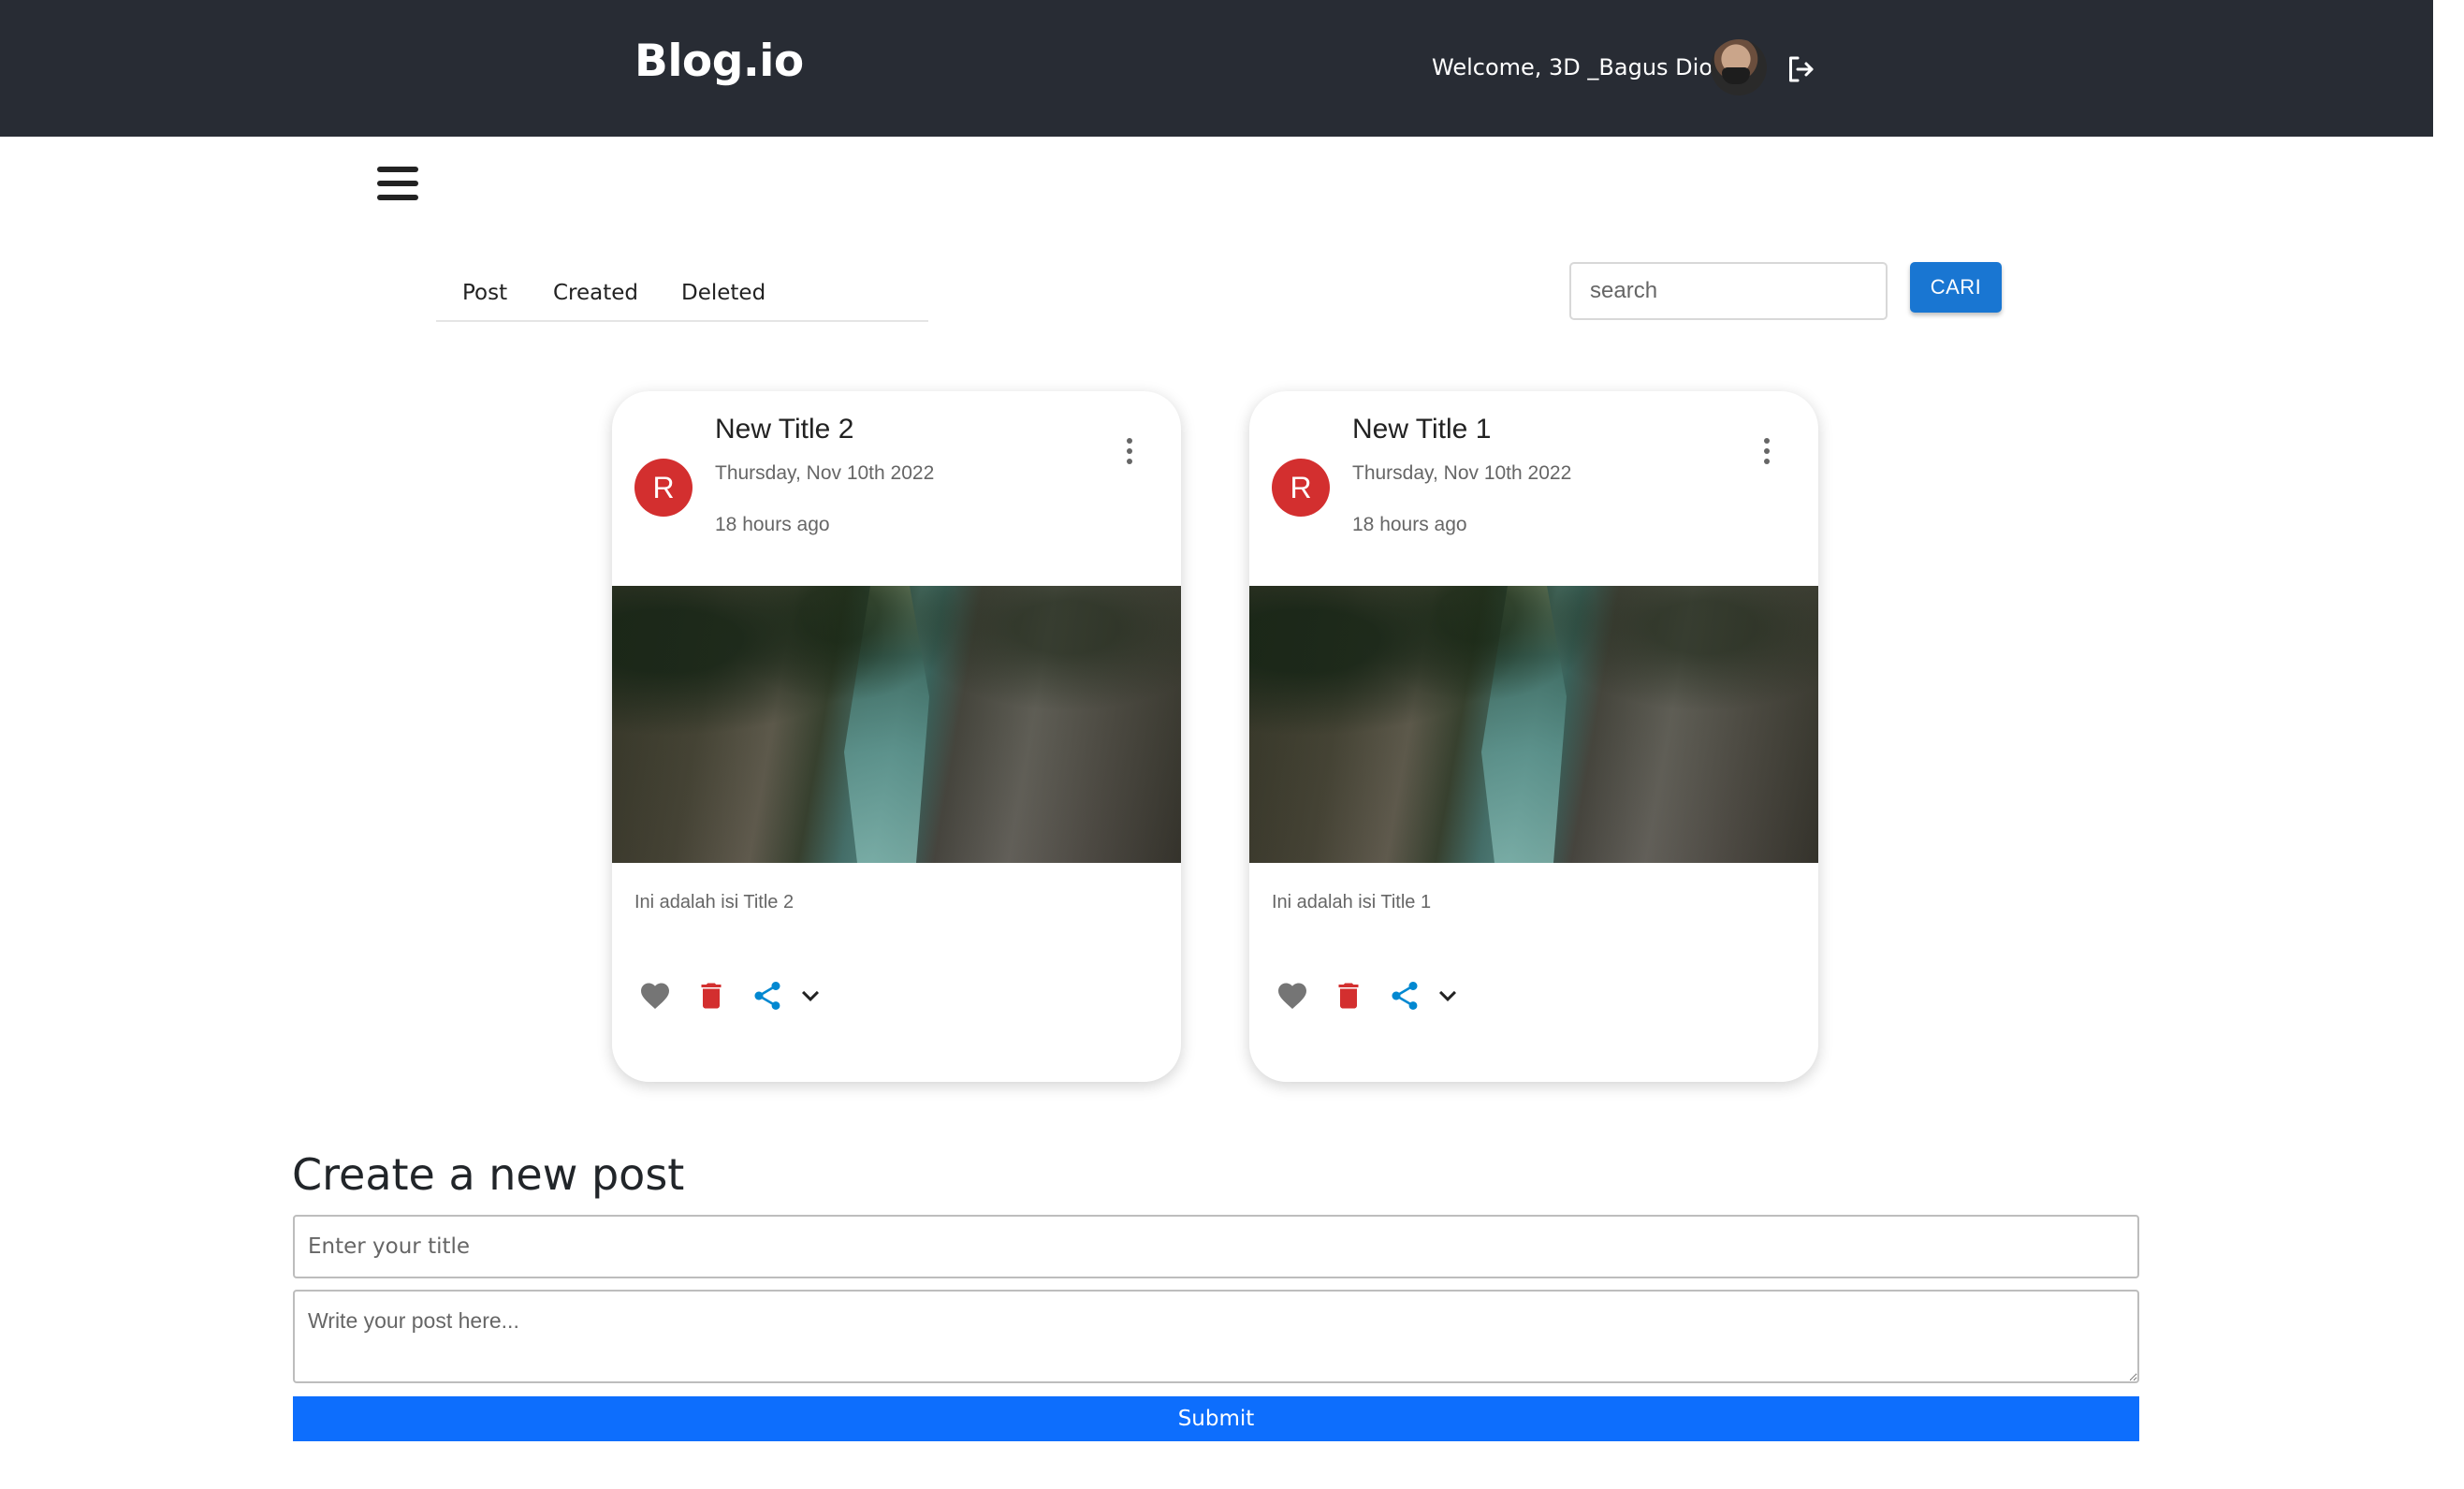  Describe the element at coordinates (1216, 1246) in the screenshot. I see `post-title-input` at that location.